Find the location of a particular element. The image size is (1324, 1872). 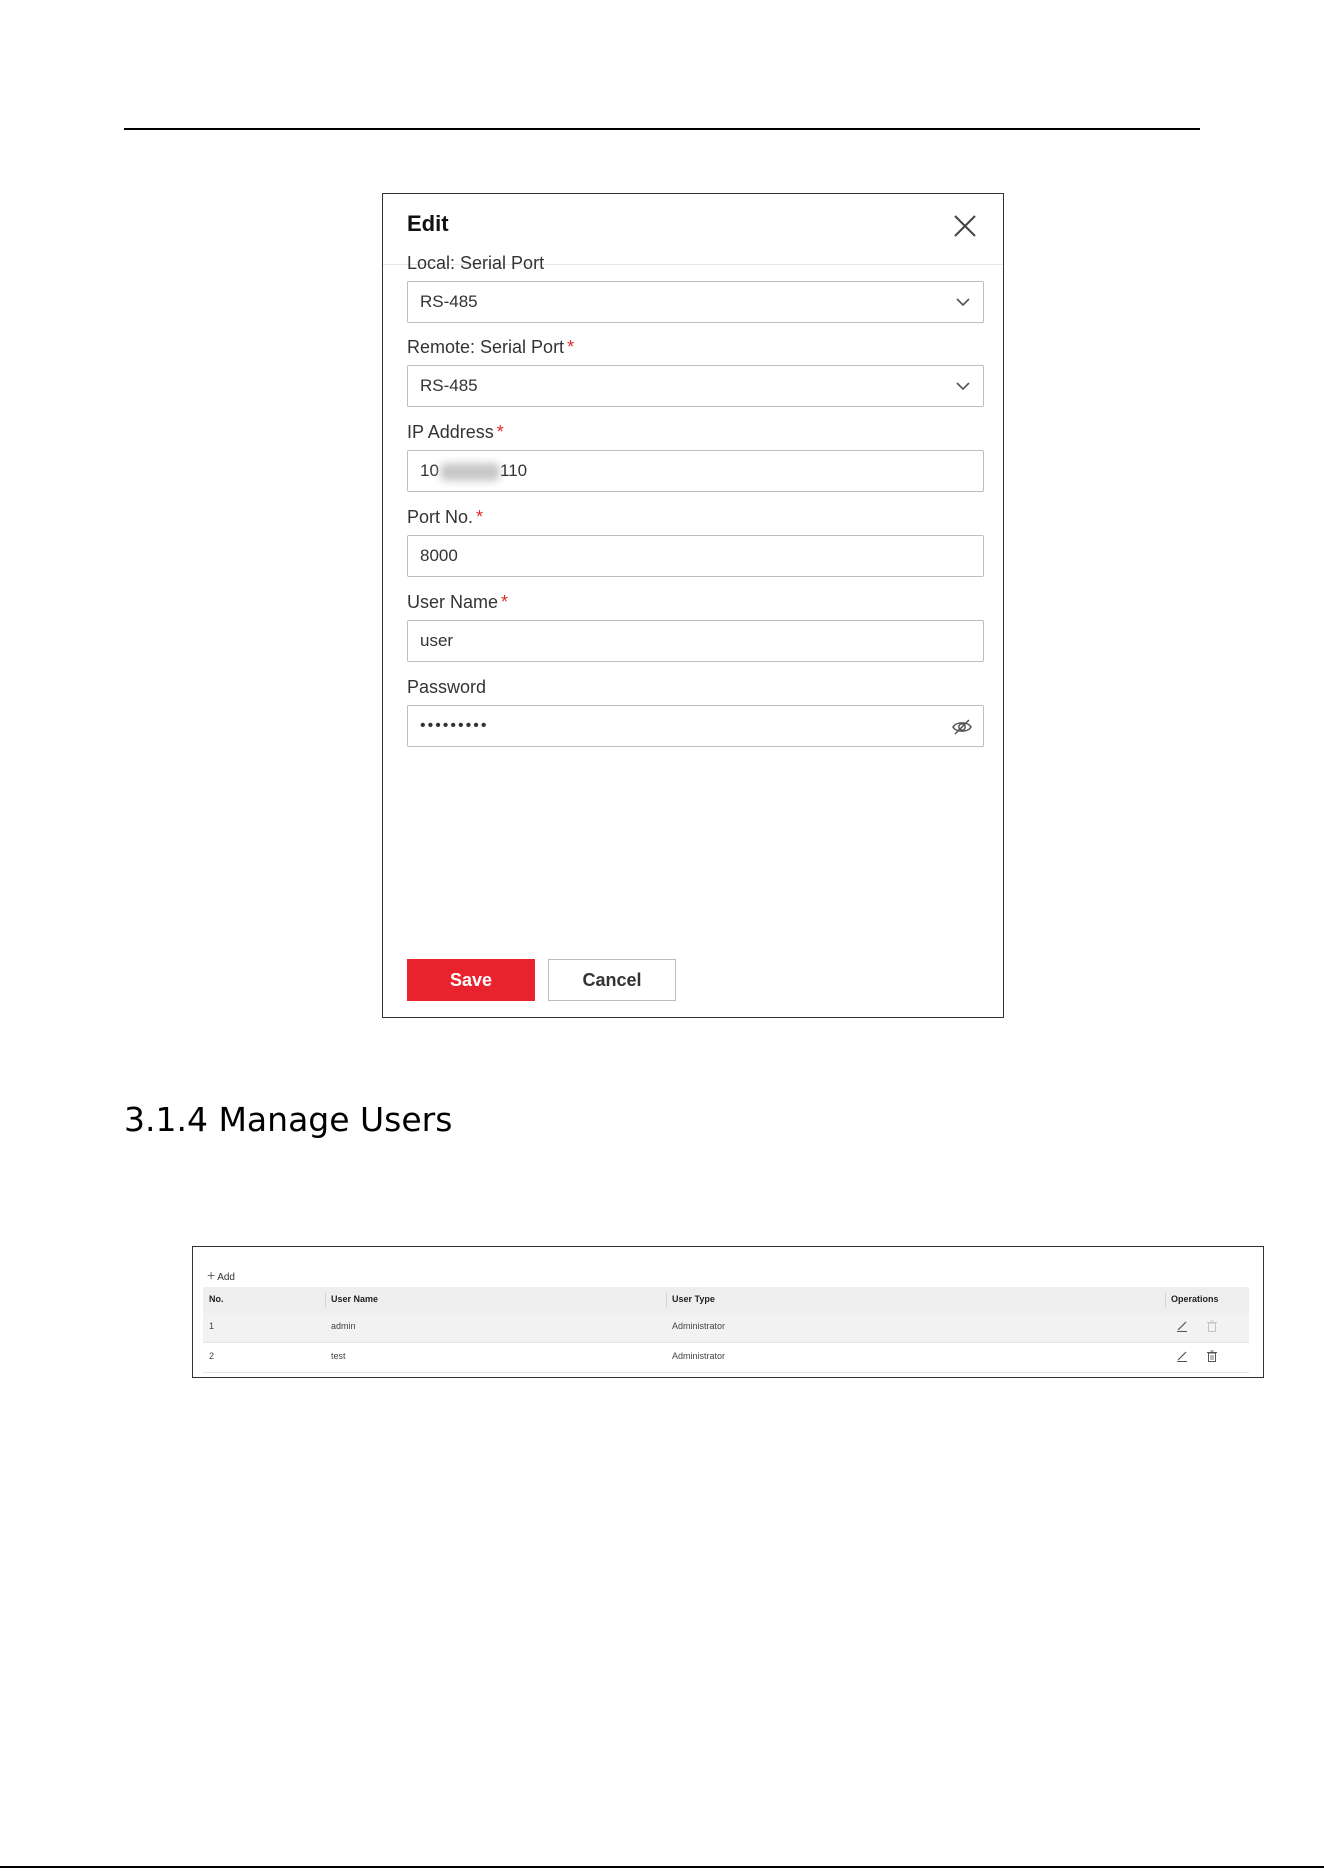

close-icon is located at coordinates (965, 226).